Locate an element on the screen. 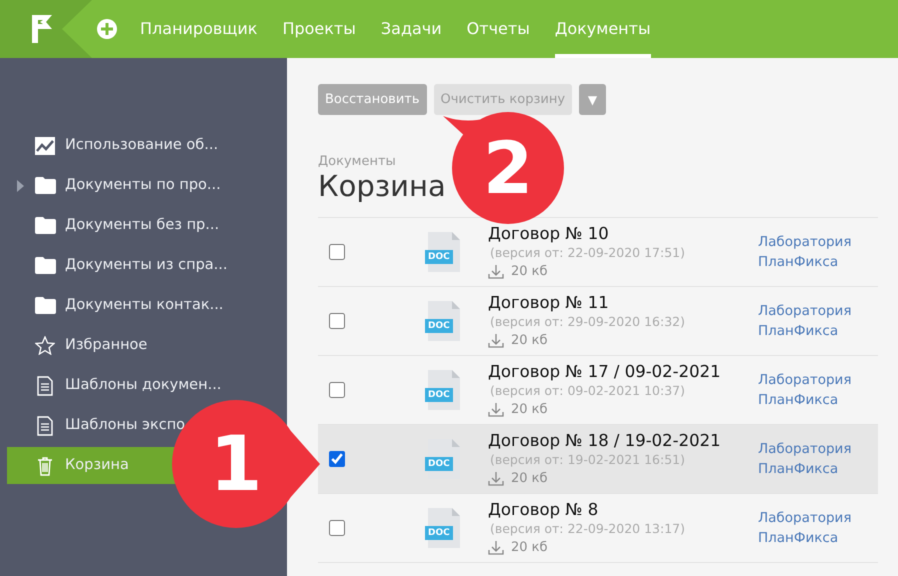 This screenshot has width=898, height=576. version-date: (версия от: 19-02-2021 16:51) is located at coordinates (587, 459).